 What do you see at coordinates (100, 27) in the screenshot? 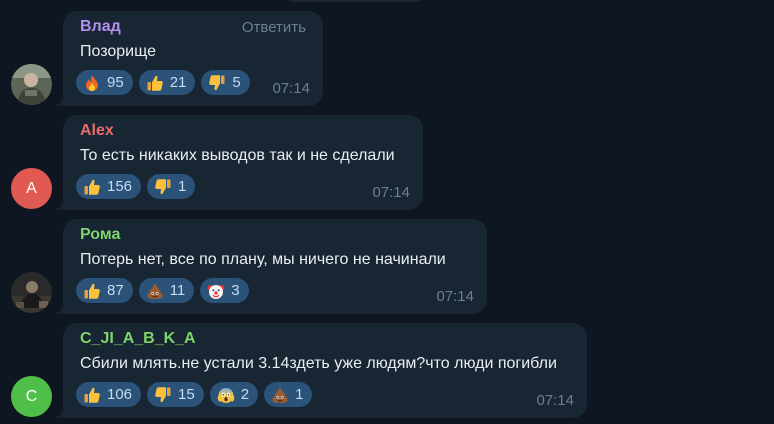
I see `author-name: Влад` at bounding box center [100, 27].